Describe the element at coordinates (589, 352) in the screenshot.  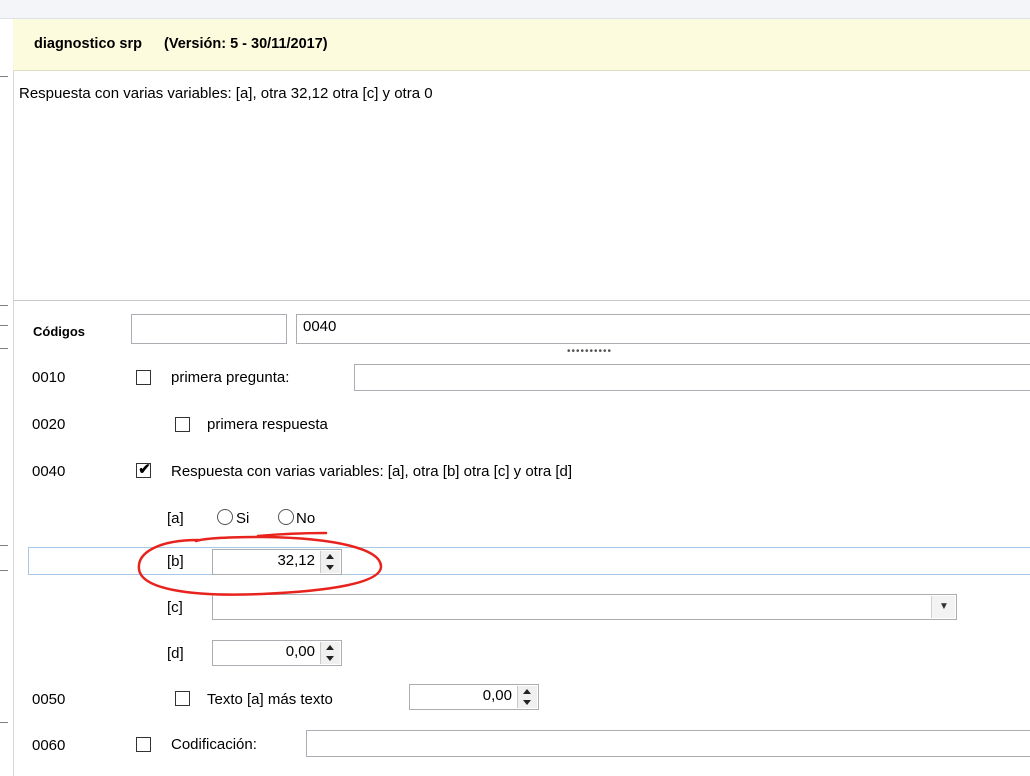
I see `resize-handle: ••••••••••` at that location.